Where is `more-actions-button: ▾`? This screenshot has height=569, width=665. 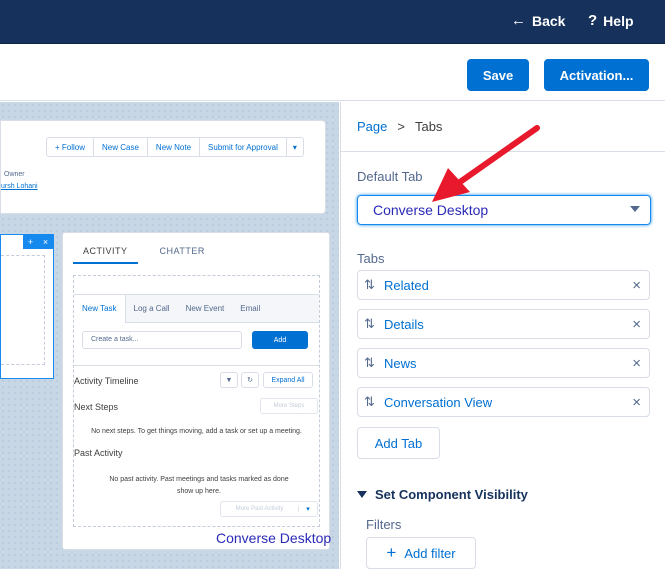
more-actions-button: ▾ is located at coordinates (294, 147).